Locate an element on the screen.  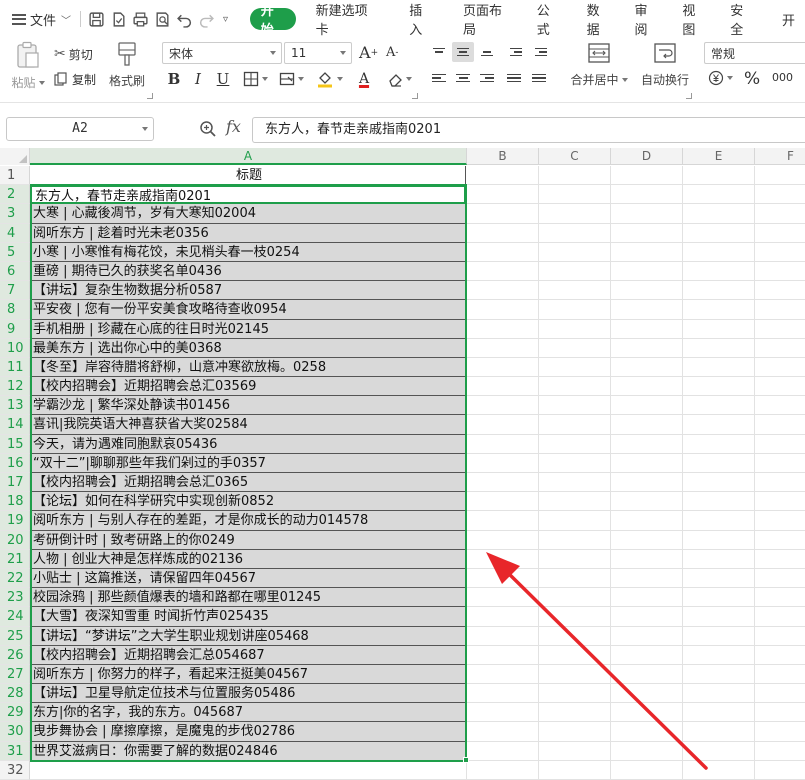
copy-label: 复制 is located at coordinates (84, 79).